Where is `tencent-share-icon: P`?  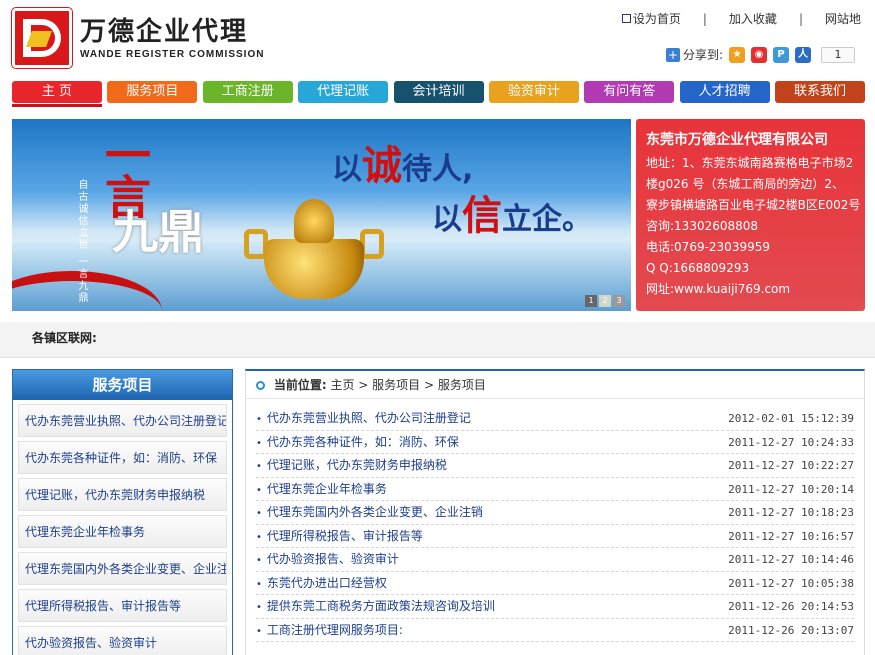
tencent-share-icon: P is located at coordinates (781, 54).